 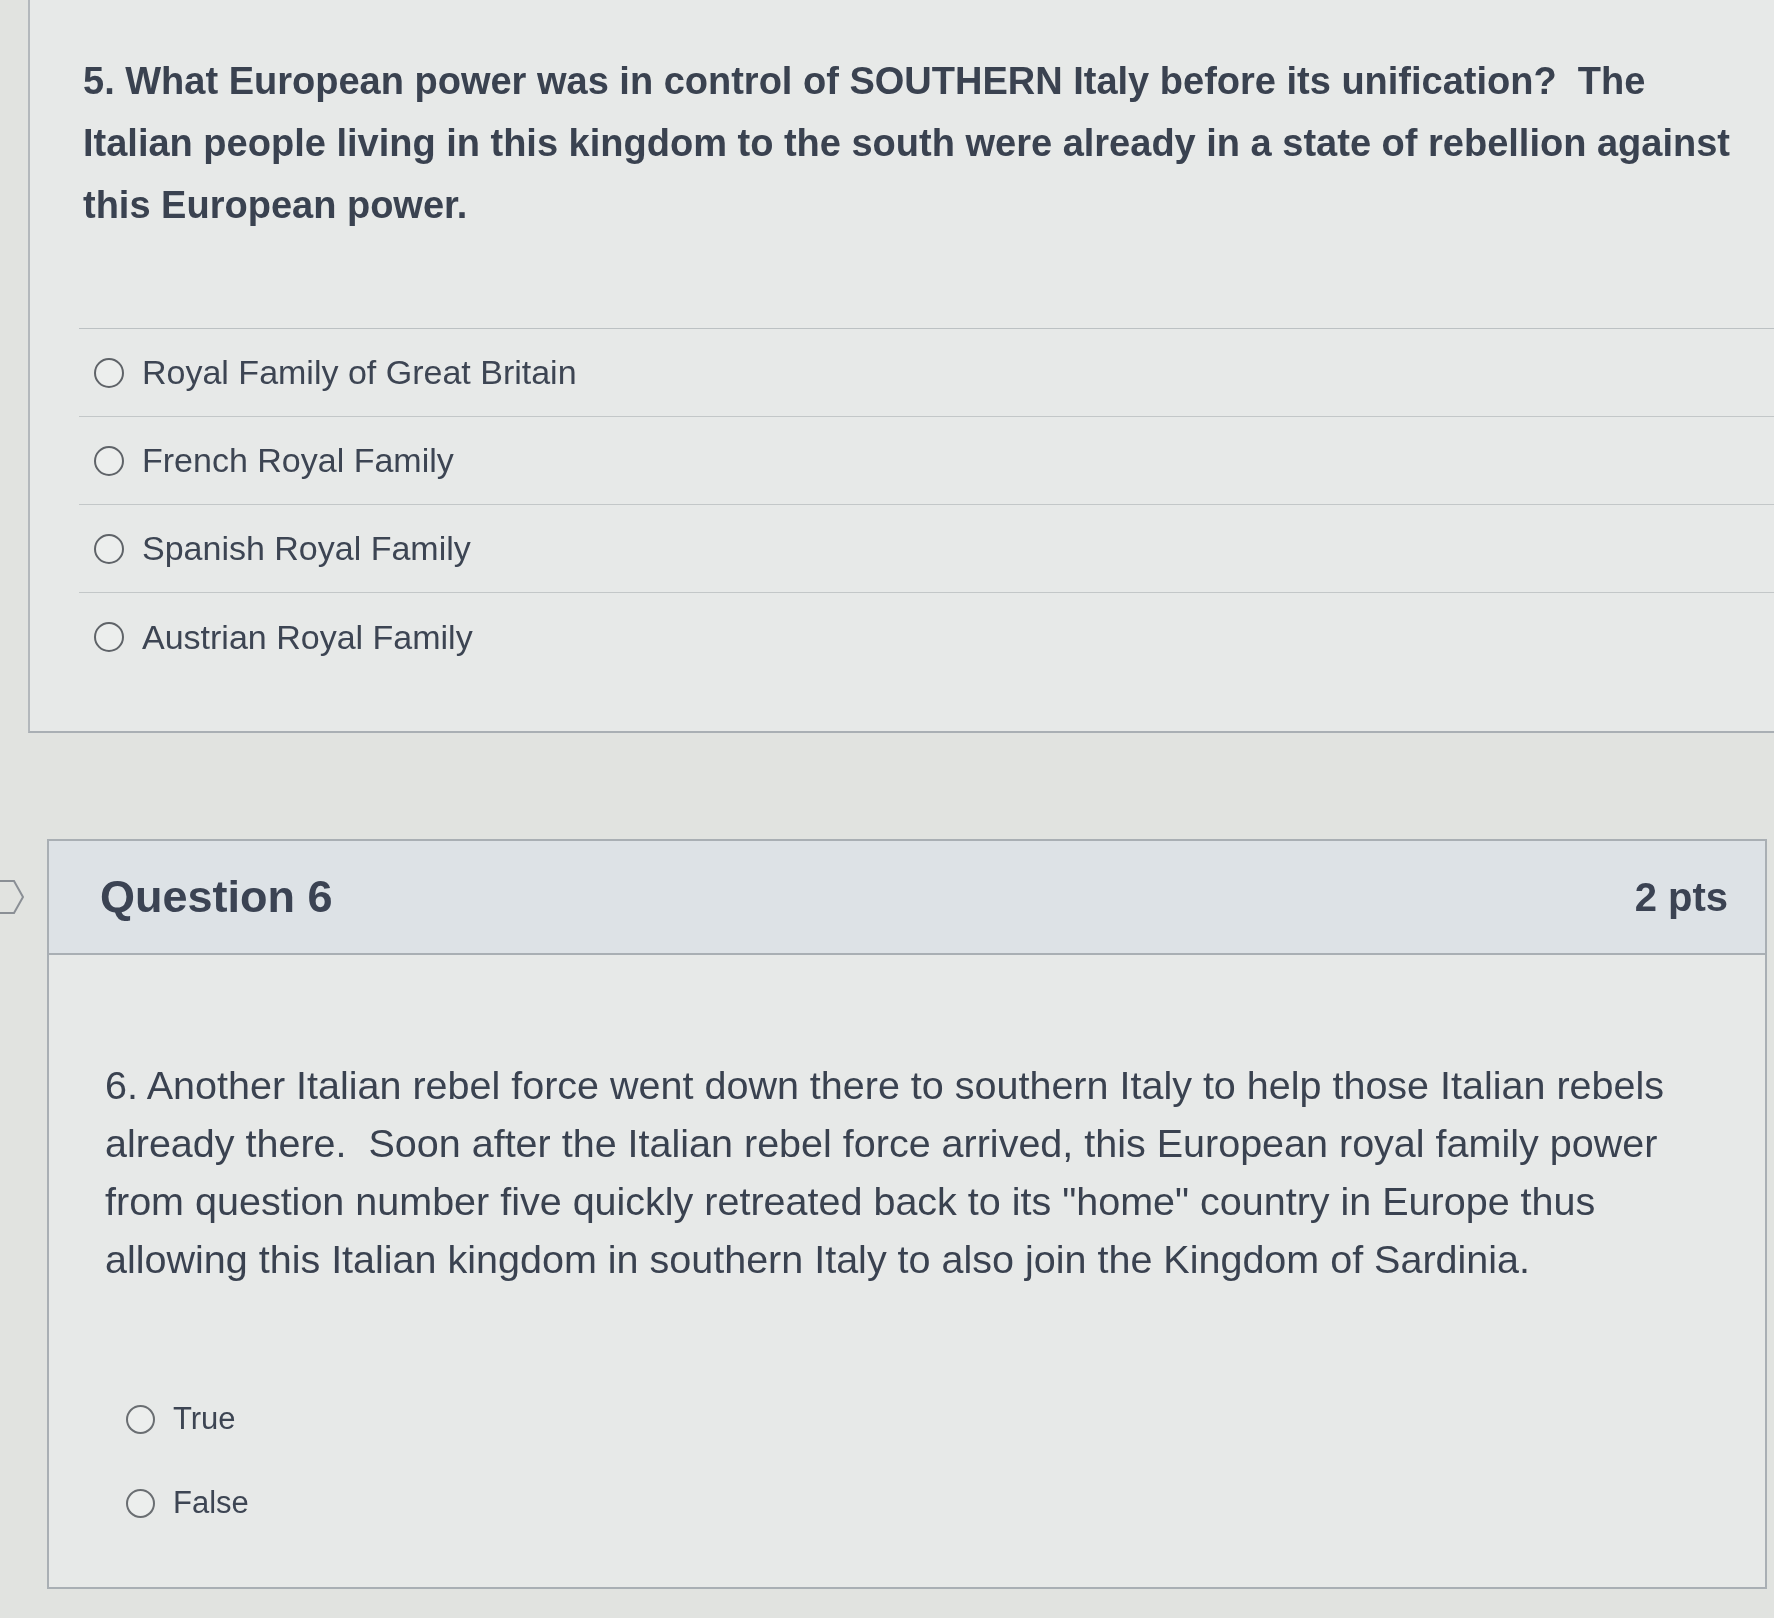 I want to click on tag-icon, so click(x=12, y=897).